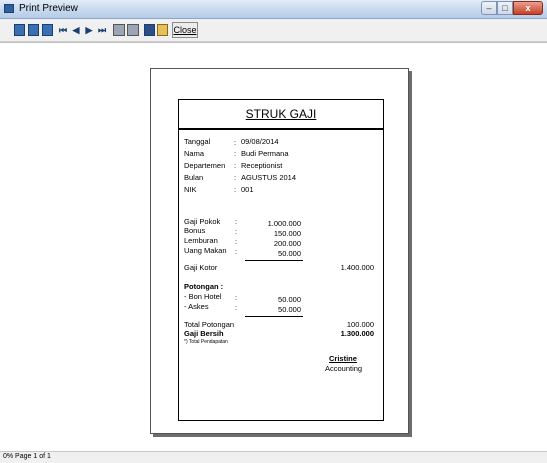  What do you see at coordinates (528, 8) in the screenshot?
I see `close-window-button: x` at bounding box center [528, 8].